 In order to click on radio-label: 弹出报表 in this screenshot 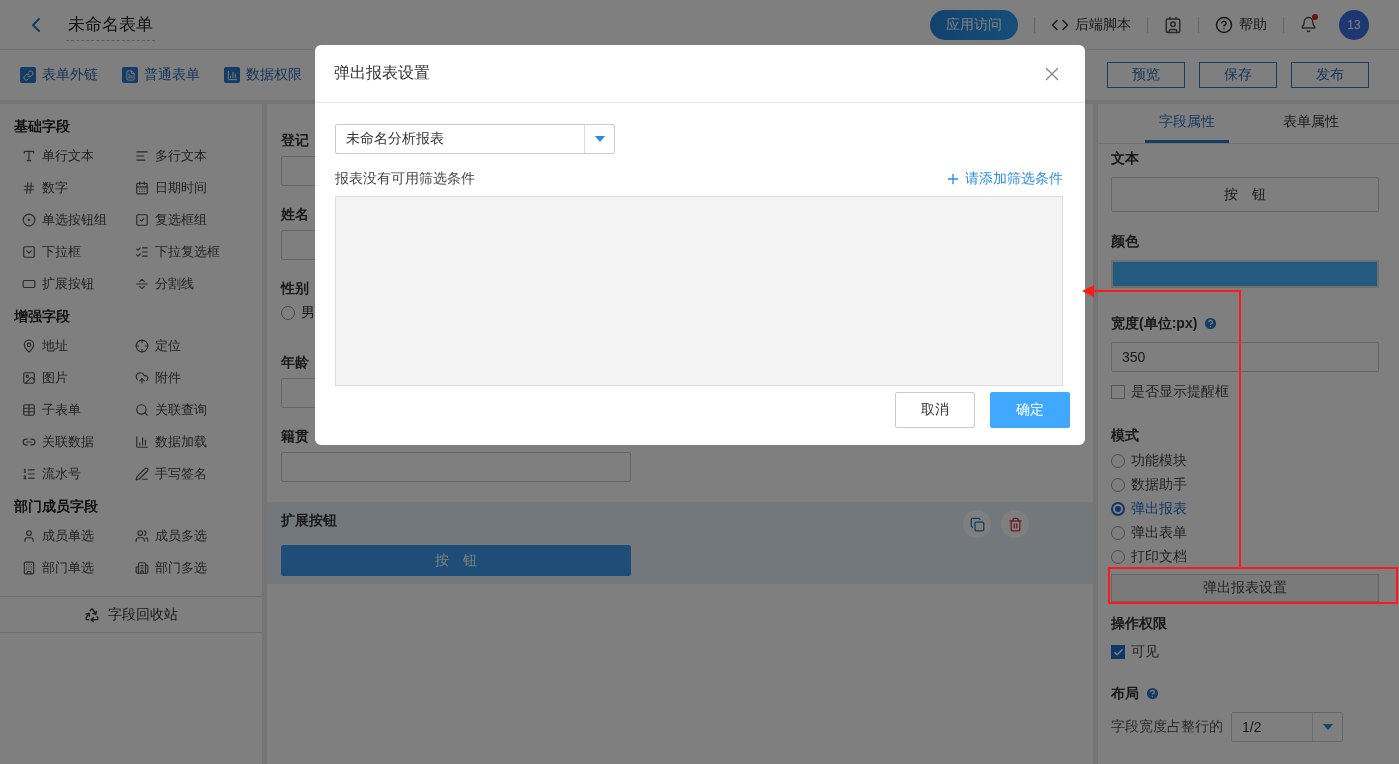, I will do `click(1159, 509)`.